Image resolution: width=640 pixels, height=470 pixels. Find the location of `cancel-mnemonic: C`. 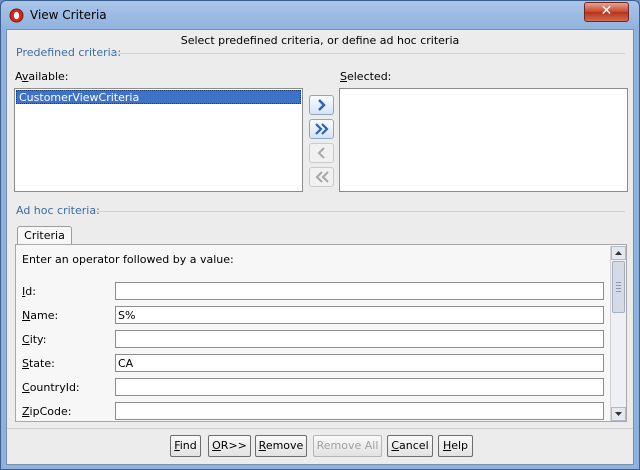

cancel-mnemonic: C is located at coordinates (395, 445).